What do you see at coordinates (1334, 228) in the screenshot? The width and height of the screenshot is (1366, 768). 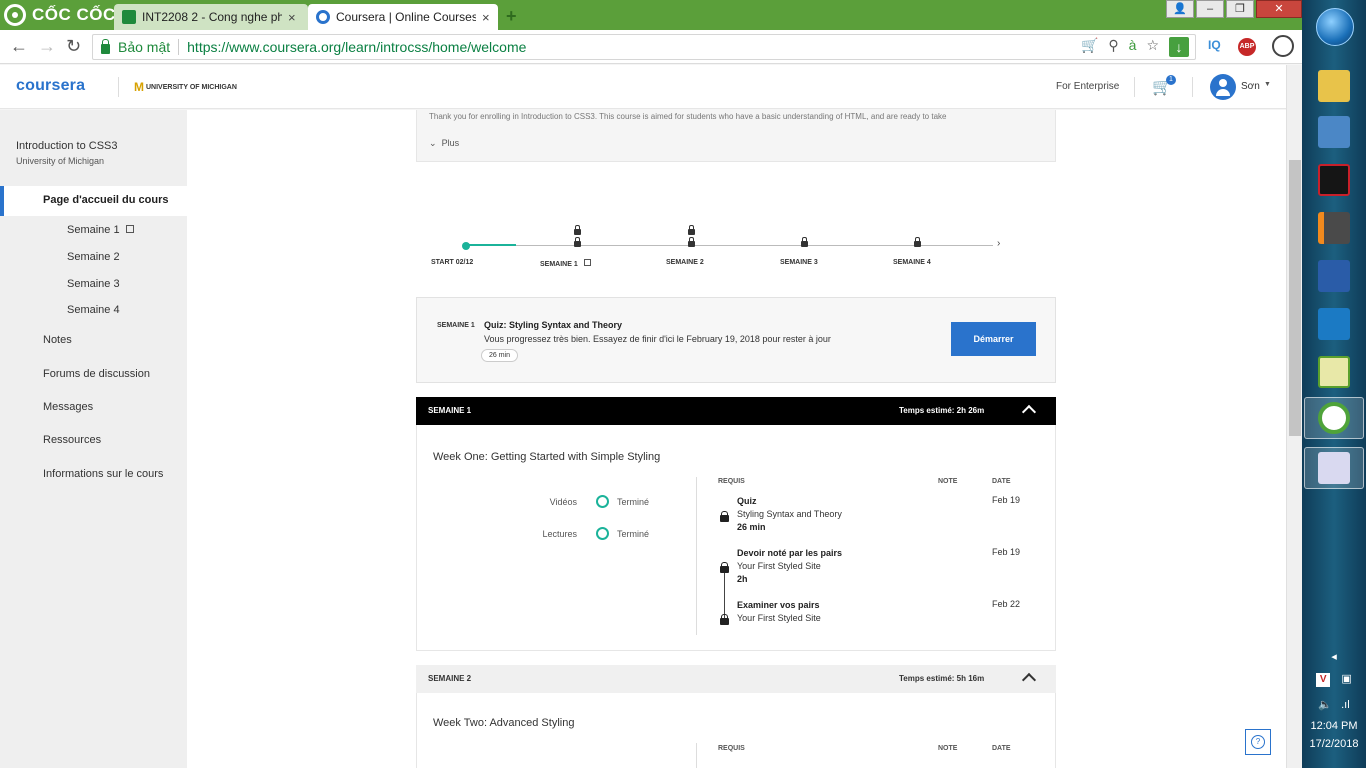 I see `sublime-text-icon` at bounding box center [1334, 228].